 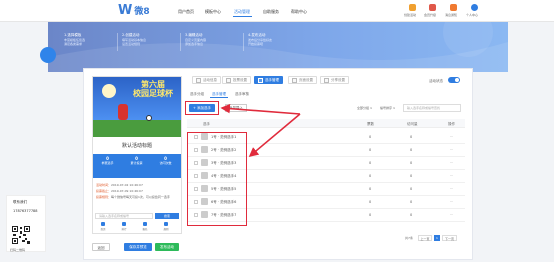 What do you see at coordinates (48, 55) in the screenshot?
I see `float-dot-icon` at bounding box center [48, 55].